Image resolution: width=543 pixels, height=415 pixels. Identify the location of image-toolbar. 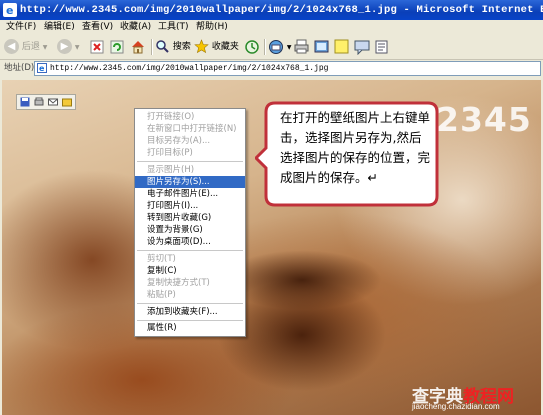
(46, 102).